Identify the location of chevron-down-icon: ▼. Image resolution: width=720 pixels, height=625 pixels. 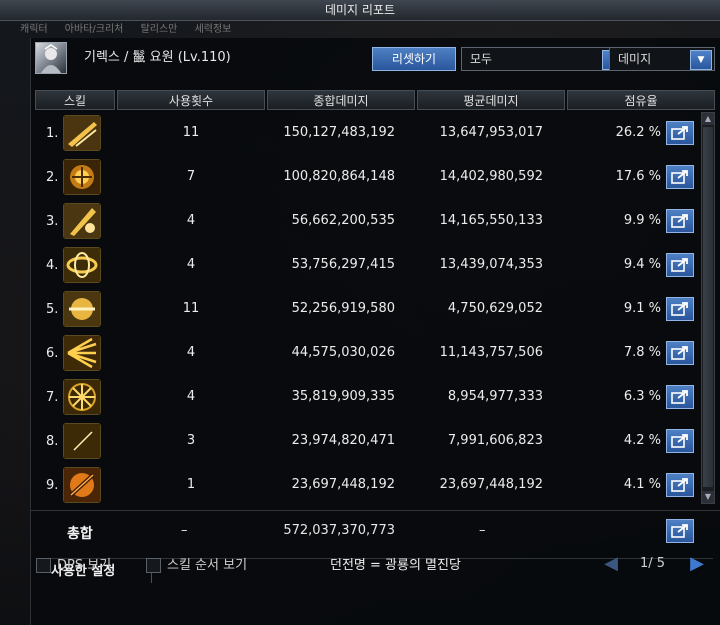
(701, 60).